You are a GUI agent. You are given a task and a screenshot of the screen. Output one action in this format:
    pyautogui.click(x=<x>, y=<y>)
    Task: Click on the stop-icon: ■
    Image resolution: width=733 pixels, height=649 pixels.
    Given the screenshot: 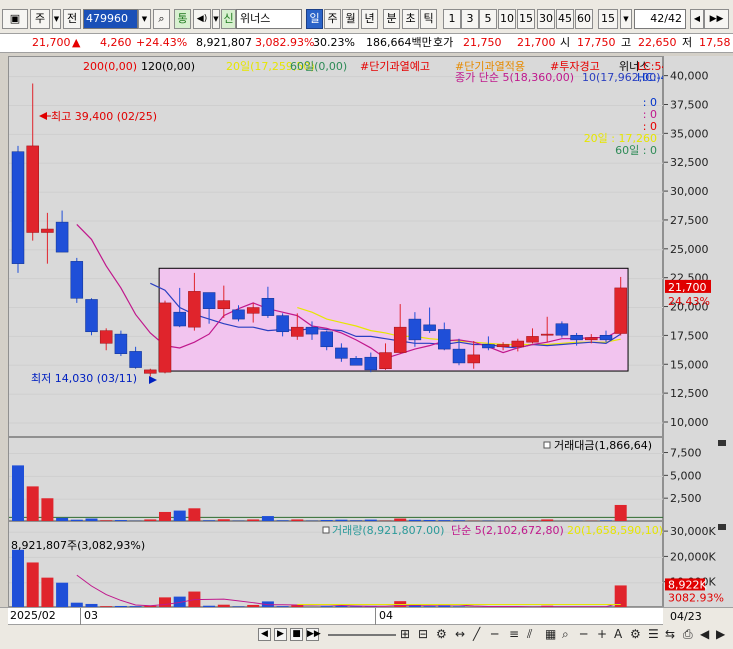 What is the action you would take?
    pyautogui.click(x=296, y=634)
    